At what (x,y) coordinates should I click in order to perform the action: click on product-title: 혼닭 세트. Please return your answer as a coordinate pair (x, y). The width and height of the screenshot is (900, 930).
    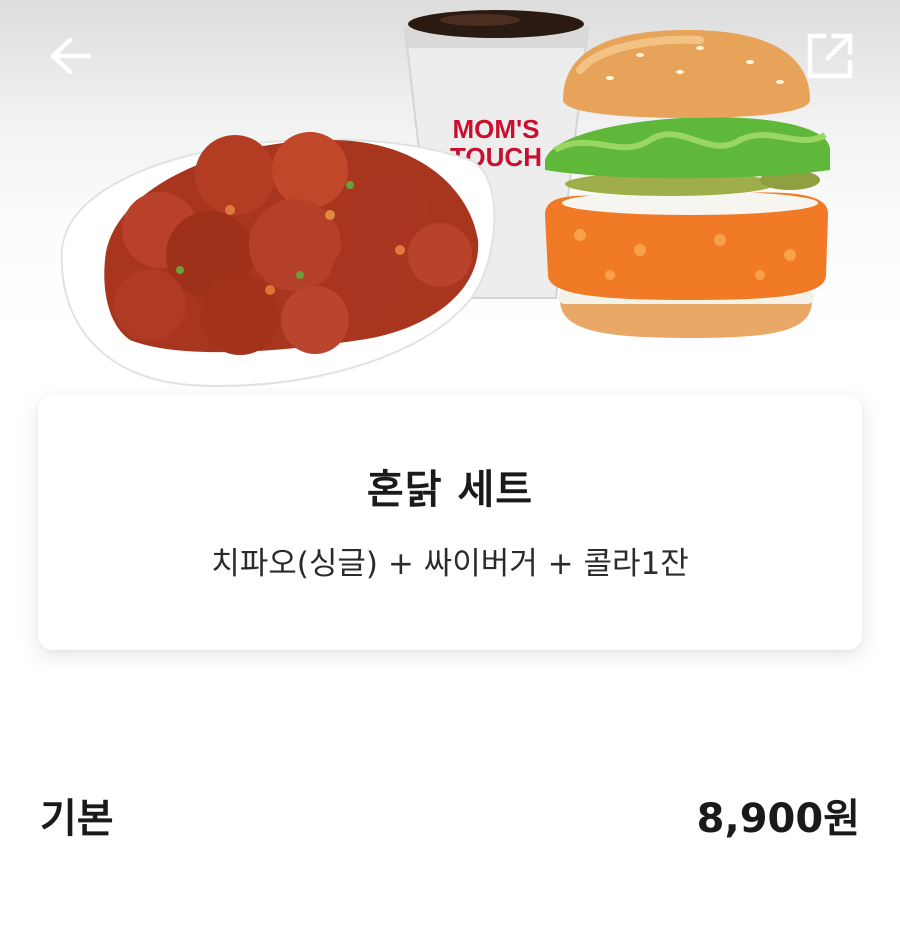
    Looking at the image, I should click on (450, 490).